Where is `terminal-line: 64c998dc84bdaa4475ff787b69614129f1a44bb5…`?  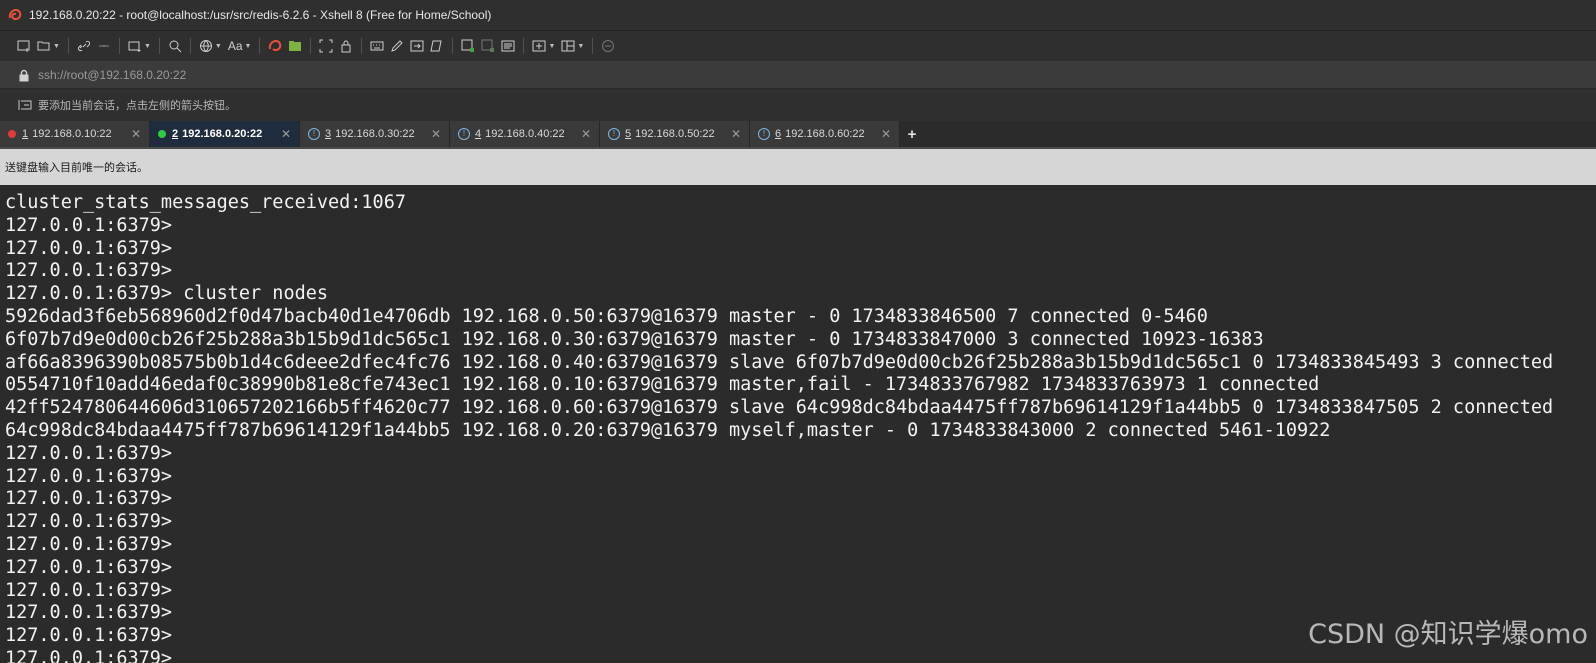
terminal-line: 64c998dc84bdaa4475ff787b69614129f1a44bb5… is located at coordinates (668, 430).